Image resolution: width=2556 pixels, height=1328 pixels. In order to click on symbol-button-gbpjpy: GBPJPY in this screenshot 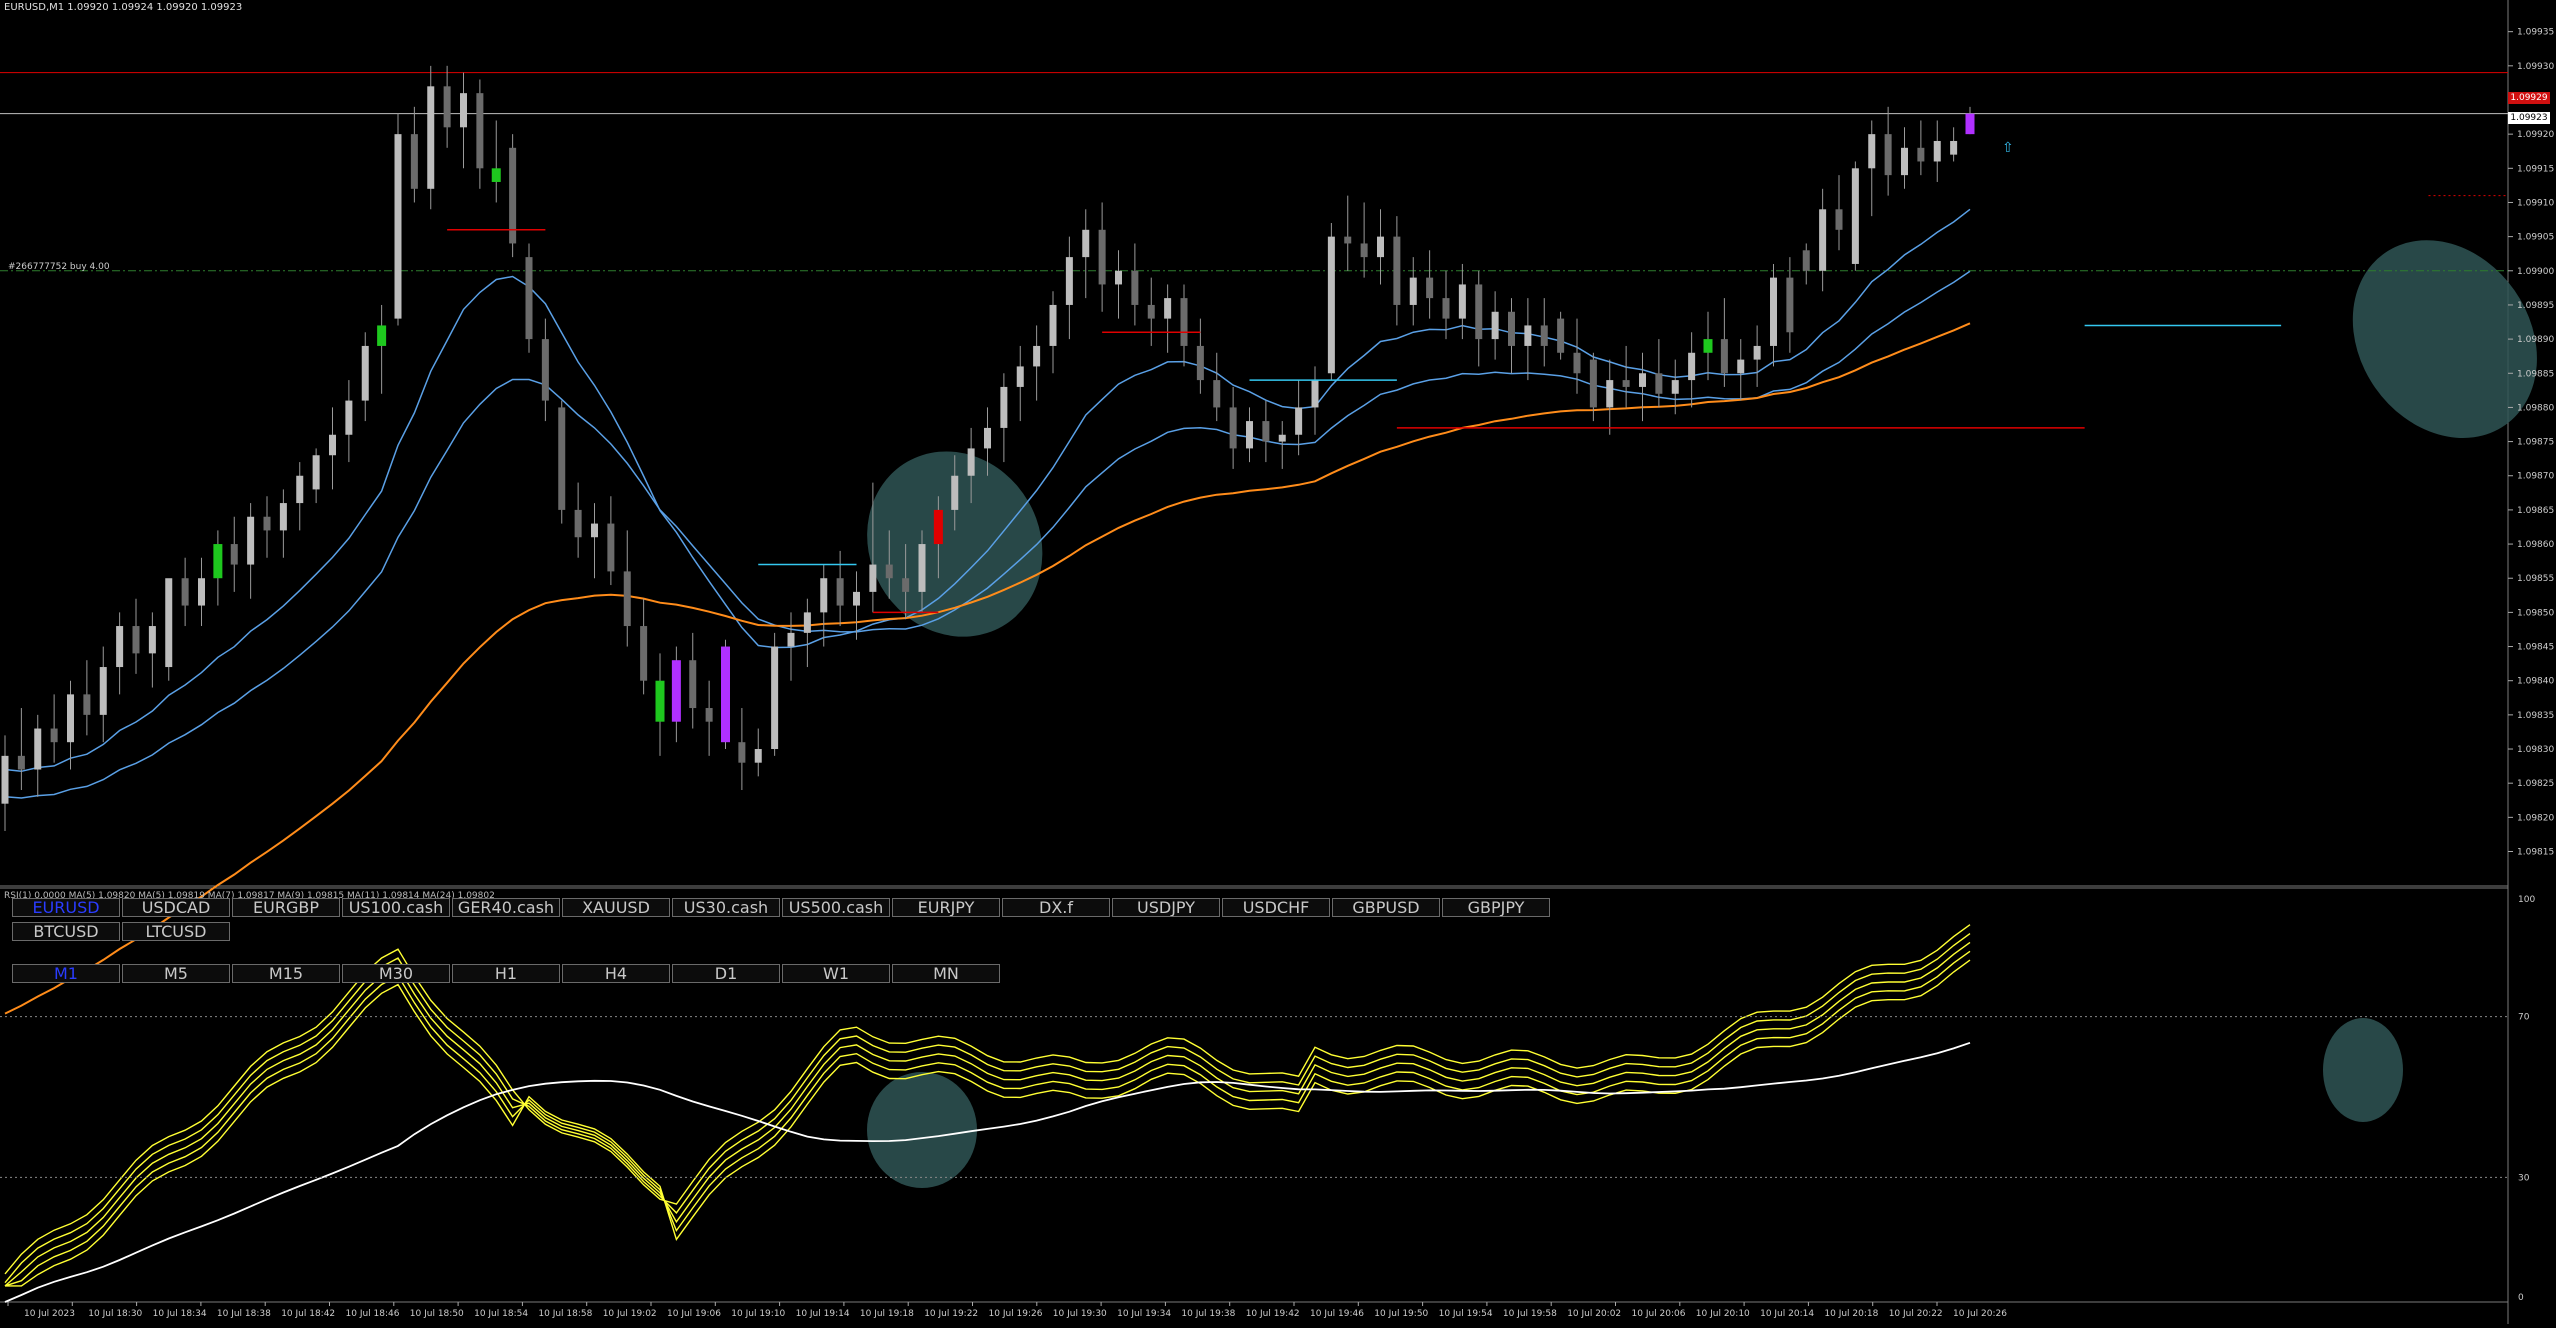, I will do `click(1496, 907)`.